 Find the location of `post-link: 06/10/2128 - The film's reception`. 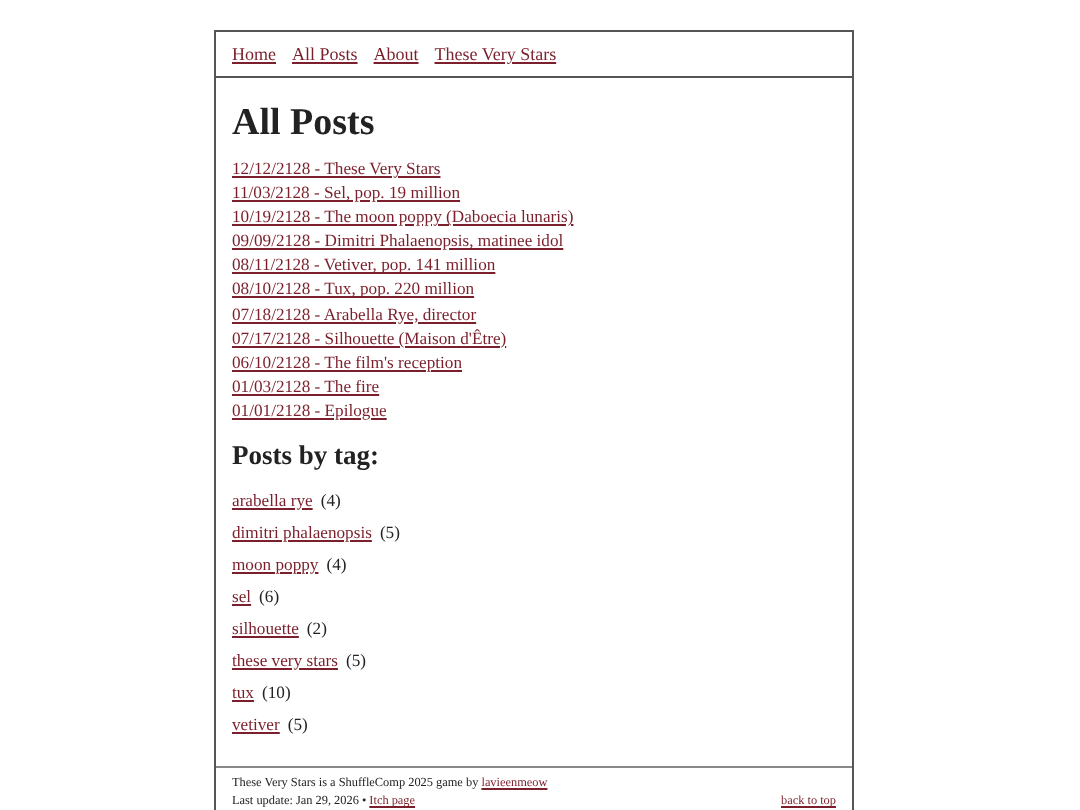

post-link: 06/10/2128 - The film's reception is located at coordinates (347, 361).